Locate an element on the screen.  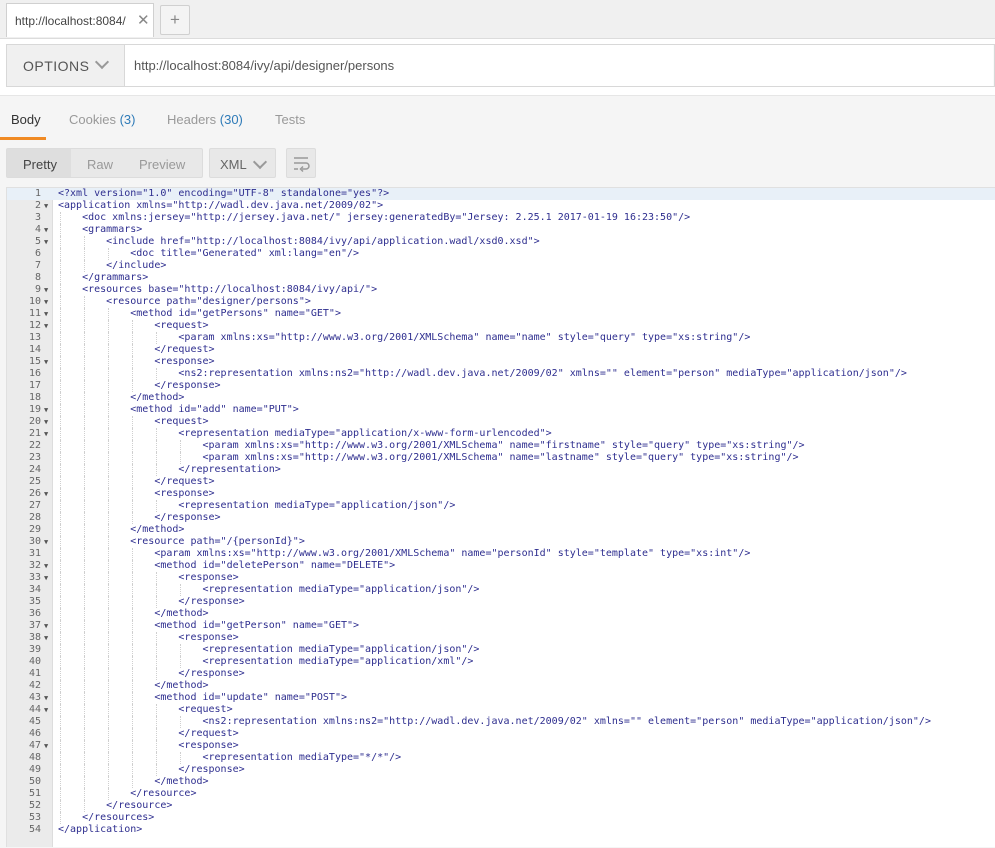
tab-headers: Headers (30) is located at coordinates (205, 119).